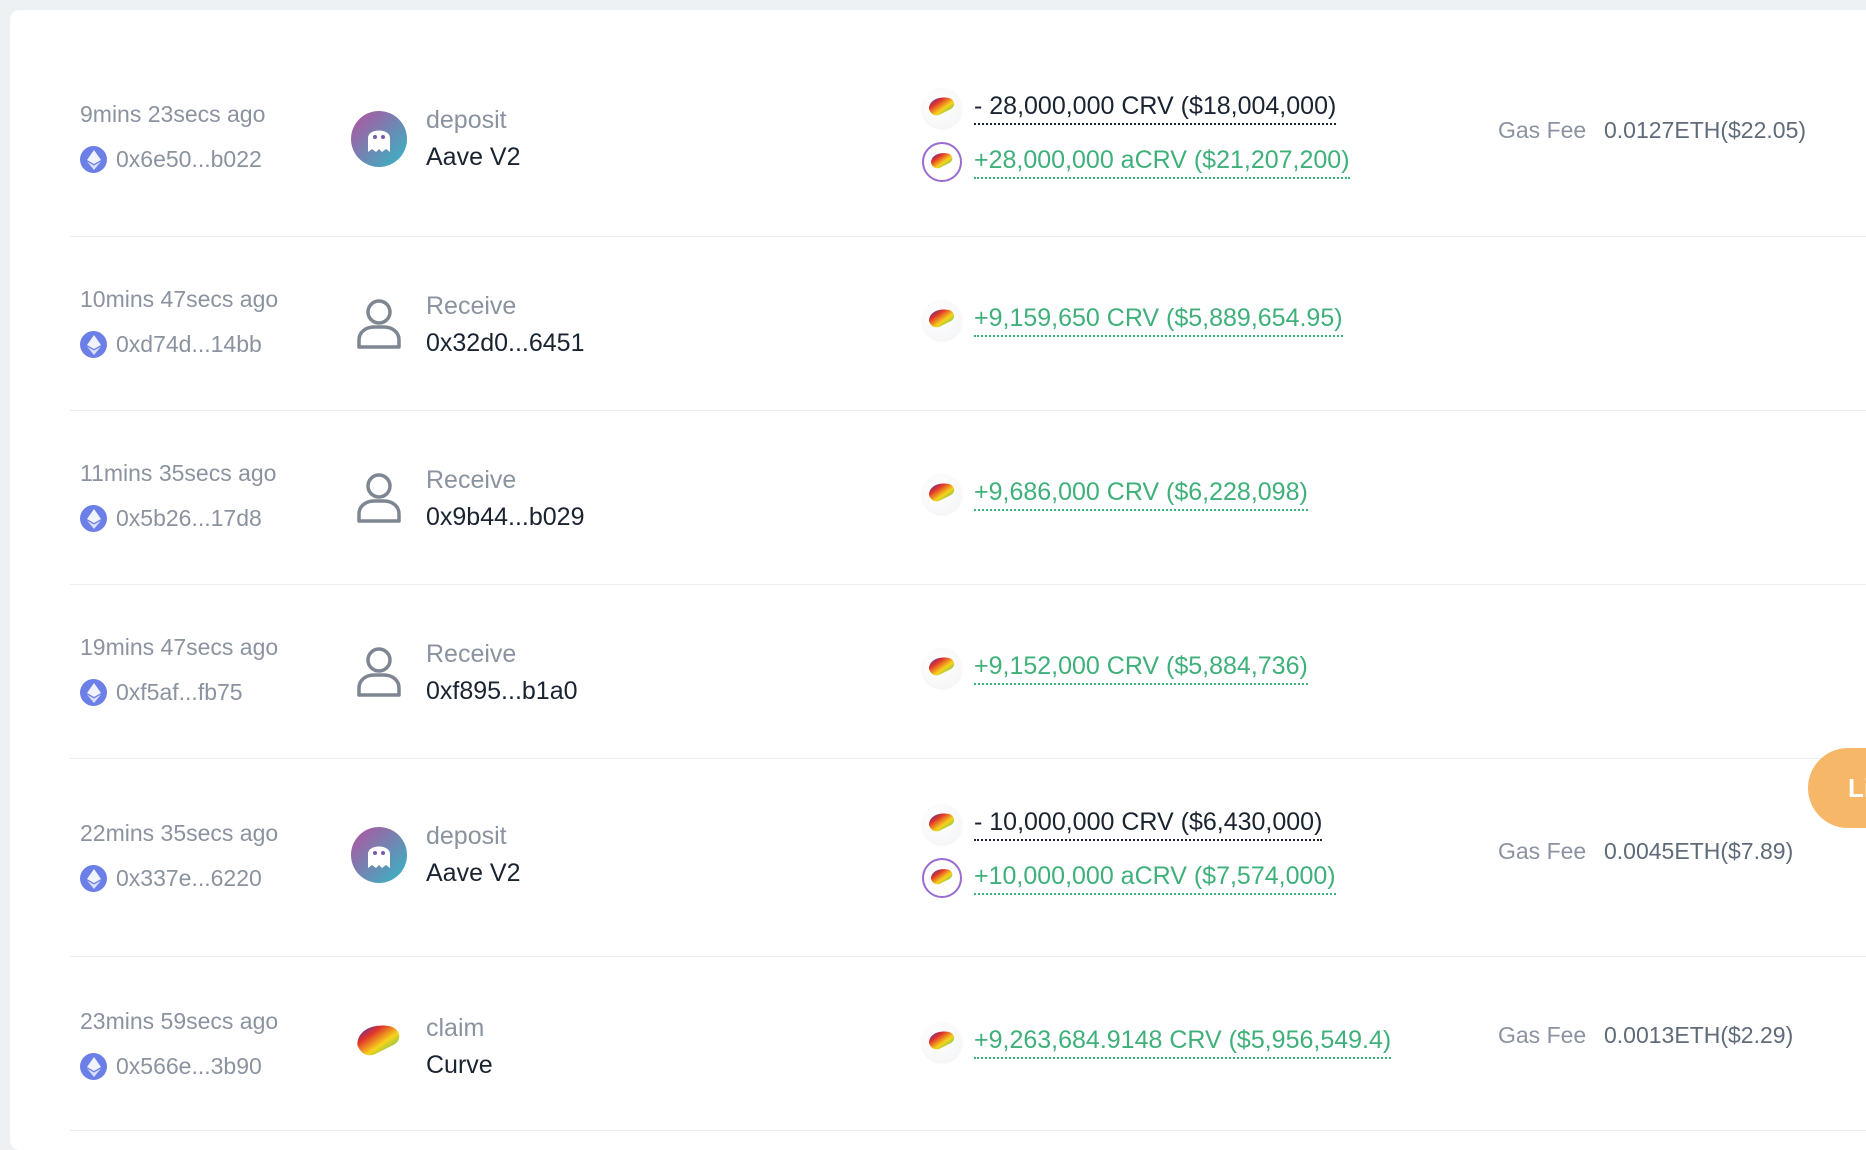  I want to click on token-amount: - 10,000,000 CRV ($6,430,000), so click(1148, 824).